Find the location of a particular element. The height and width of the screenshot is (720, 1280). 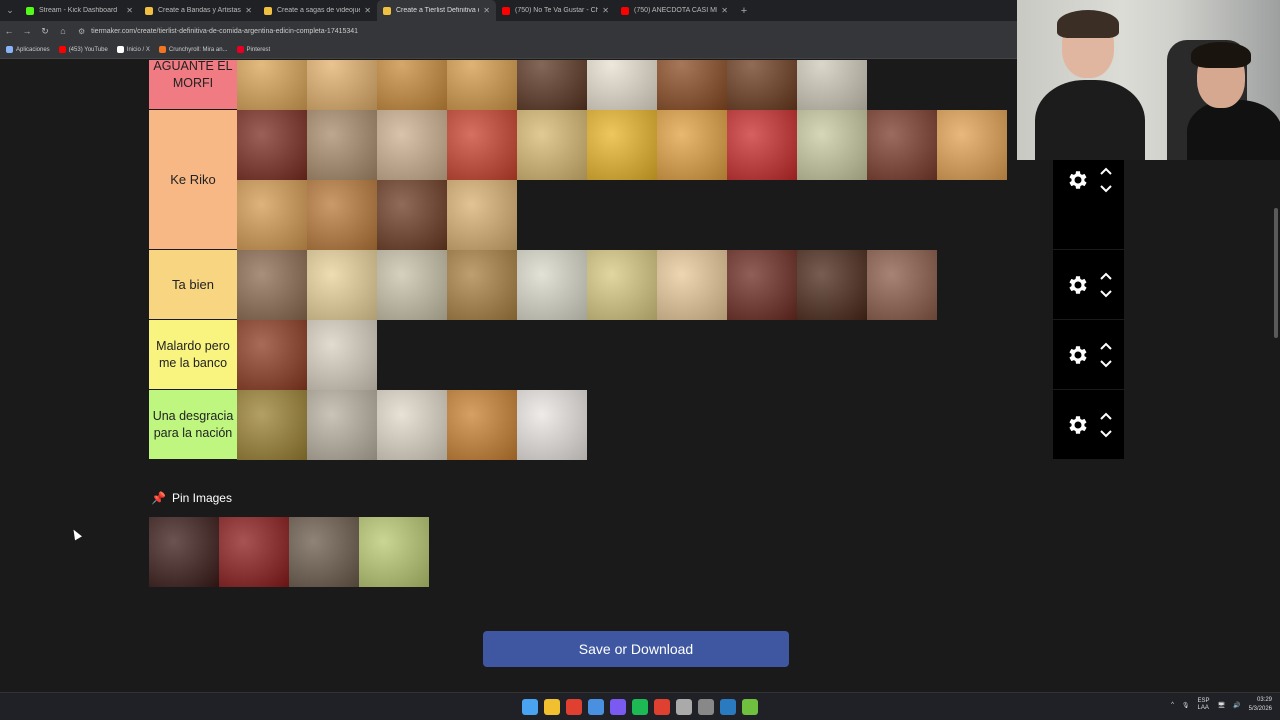

home-icon: ⌂ is located at coordinates (63, 31).